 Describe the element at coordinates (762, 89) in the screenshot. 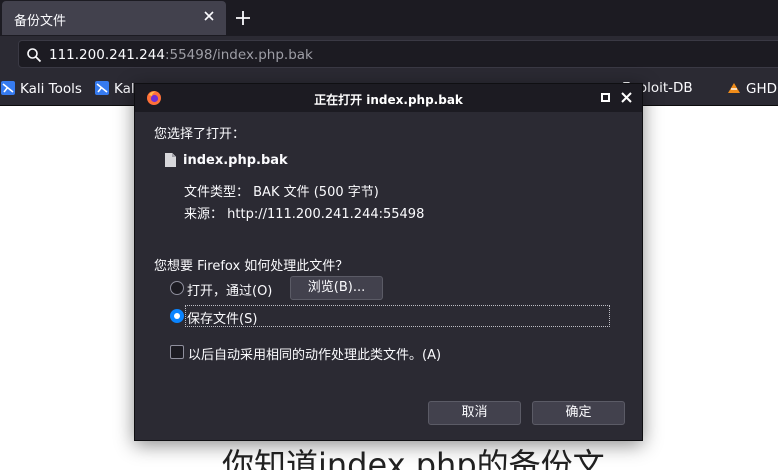

I see `bookmark-label: GHD` at that location.